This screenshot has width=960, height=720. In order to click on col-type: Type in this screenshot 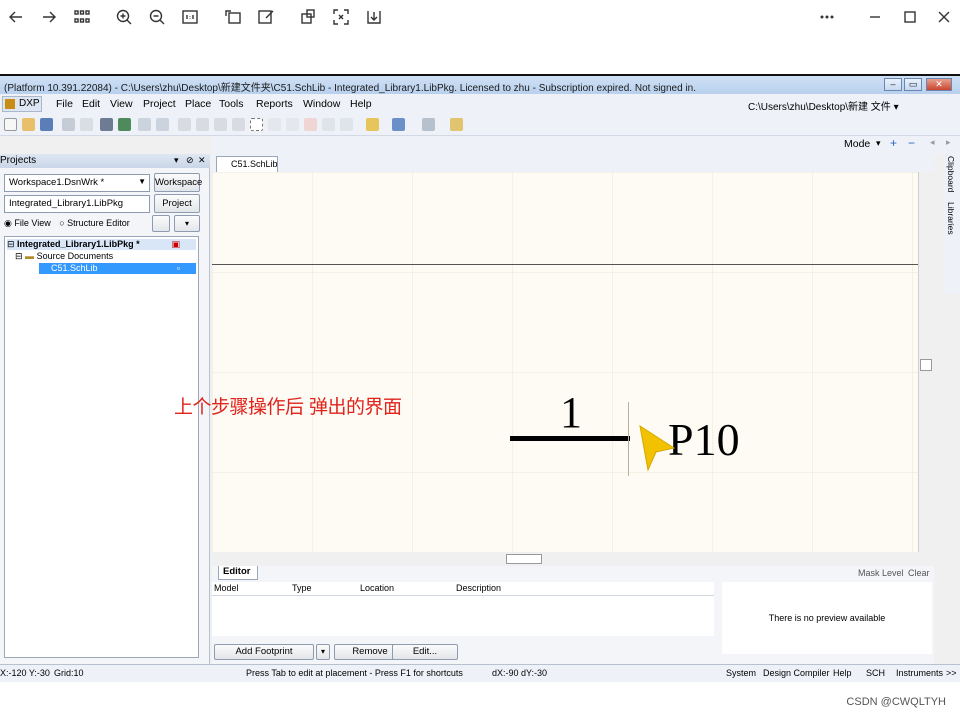, I will do `click(302, 588)`.